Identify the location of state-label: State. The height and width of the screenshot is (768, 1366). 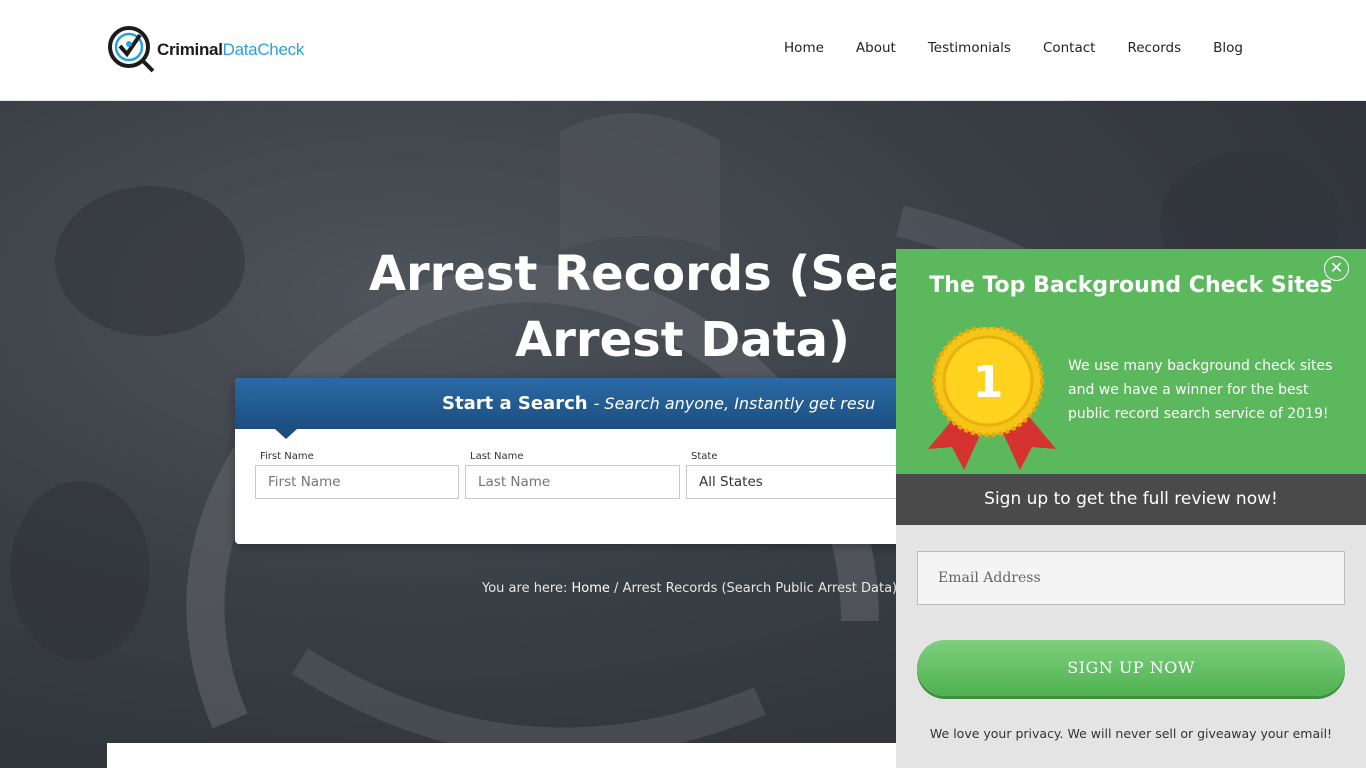
(704, 456).